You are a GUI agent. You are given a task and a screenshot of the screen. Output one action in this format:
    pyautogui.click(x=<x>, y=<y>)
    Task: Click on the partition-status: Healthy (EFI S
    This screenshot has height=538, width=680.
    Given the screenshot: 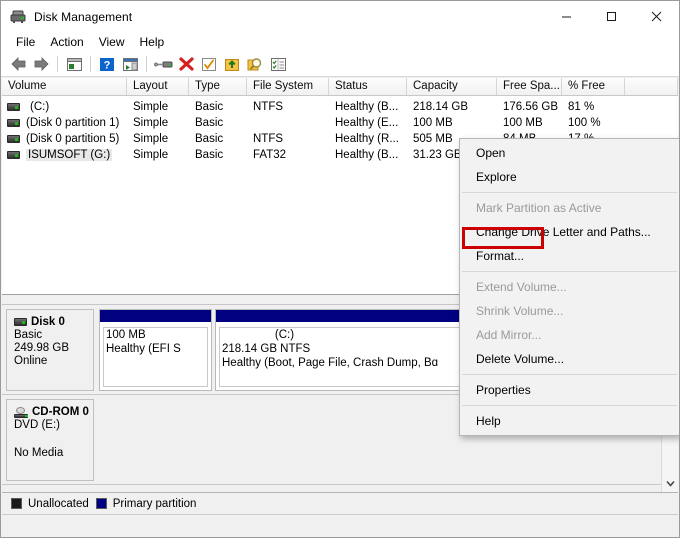 What is the action you would take?
    pyautogui.click(x=143, y=349)
    